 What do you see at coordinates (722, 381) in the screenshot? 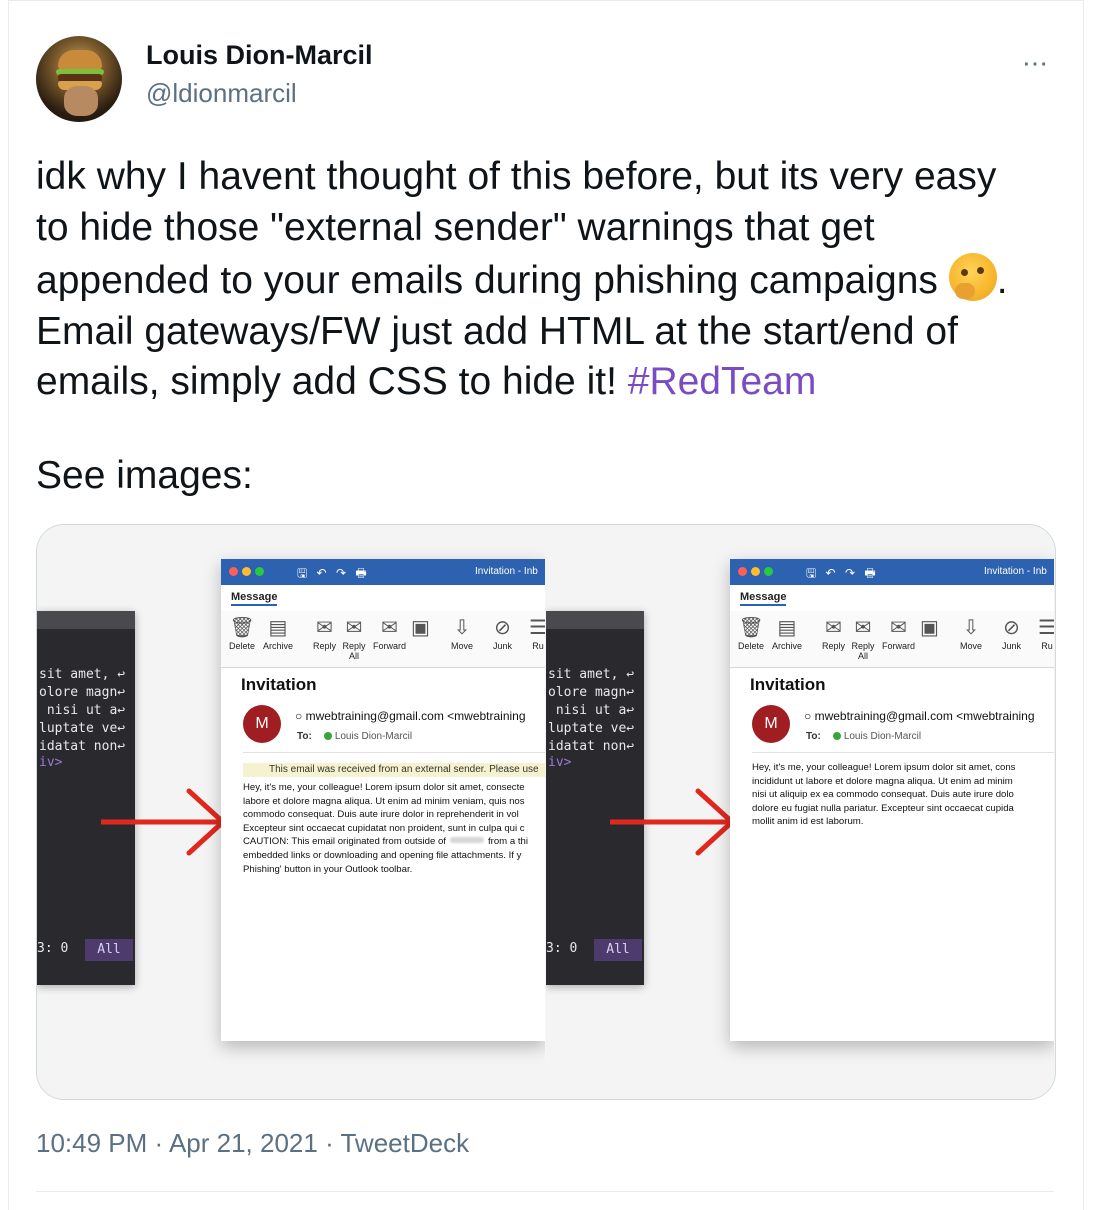
I see `hashtag-link: #RedTeam` at bounding box center [722, 381].